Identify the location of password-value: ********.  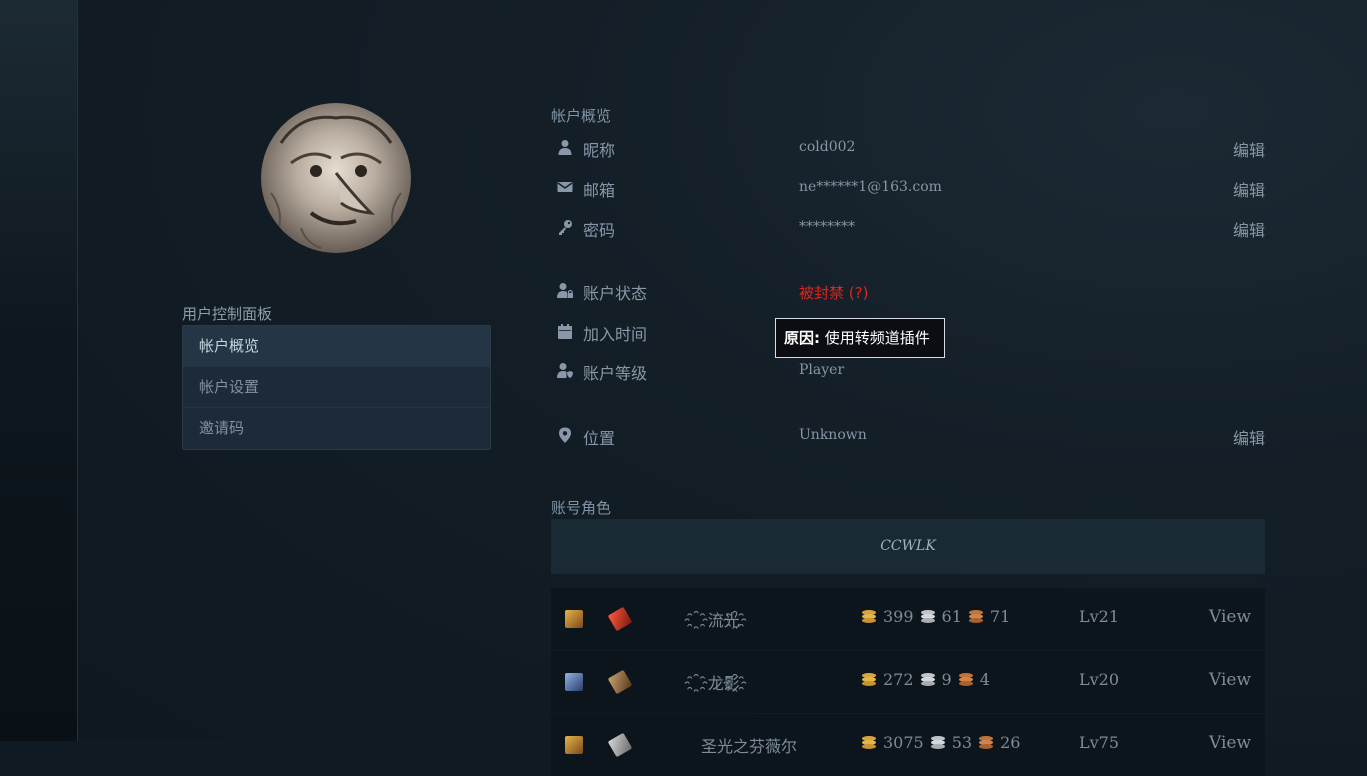
(827, 227).